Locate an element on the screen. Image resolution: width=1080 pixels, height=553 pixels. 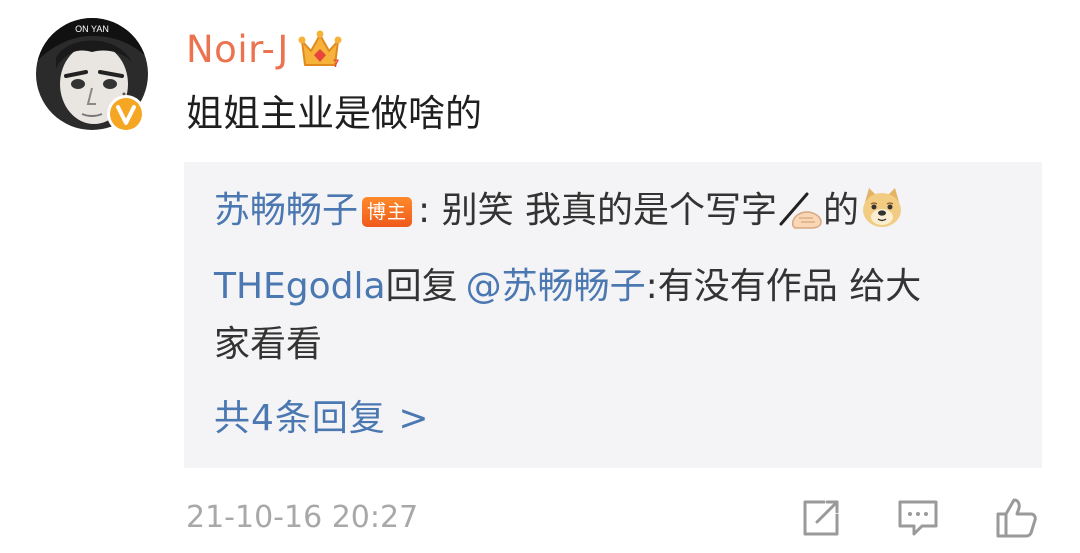
doge-emoji-icon is located at coordinates (882, 207).